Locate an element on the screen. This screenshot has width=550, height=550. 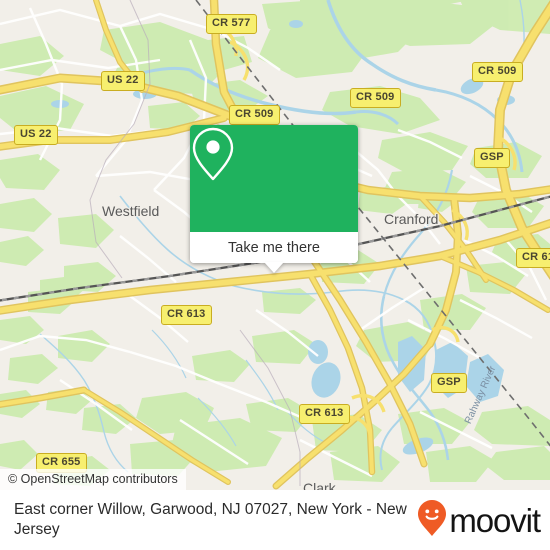
place-label-westfield: Westfield is located at coordinates (131, 211).